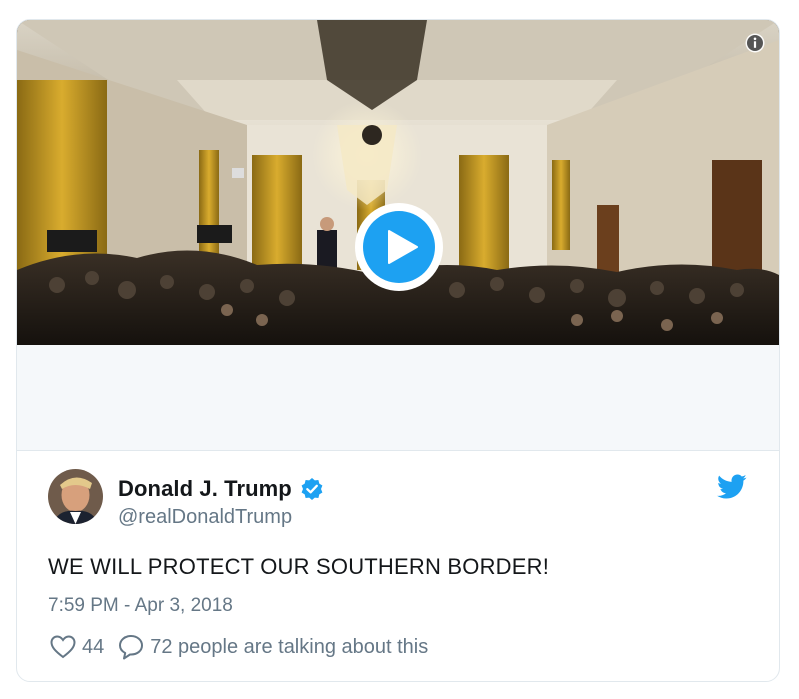 The height and width of the screenshot is (699, 799). I want to click on conversation-link: 72 people are talking about this, so click(273, 647).